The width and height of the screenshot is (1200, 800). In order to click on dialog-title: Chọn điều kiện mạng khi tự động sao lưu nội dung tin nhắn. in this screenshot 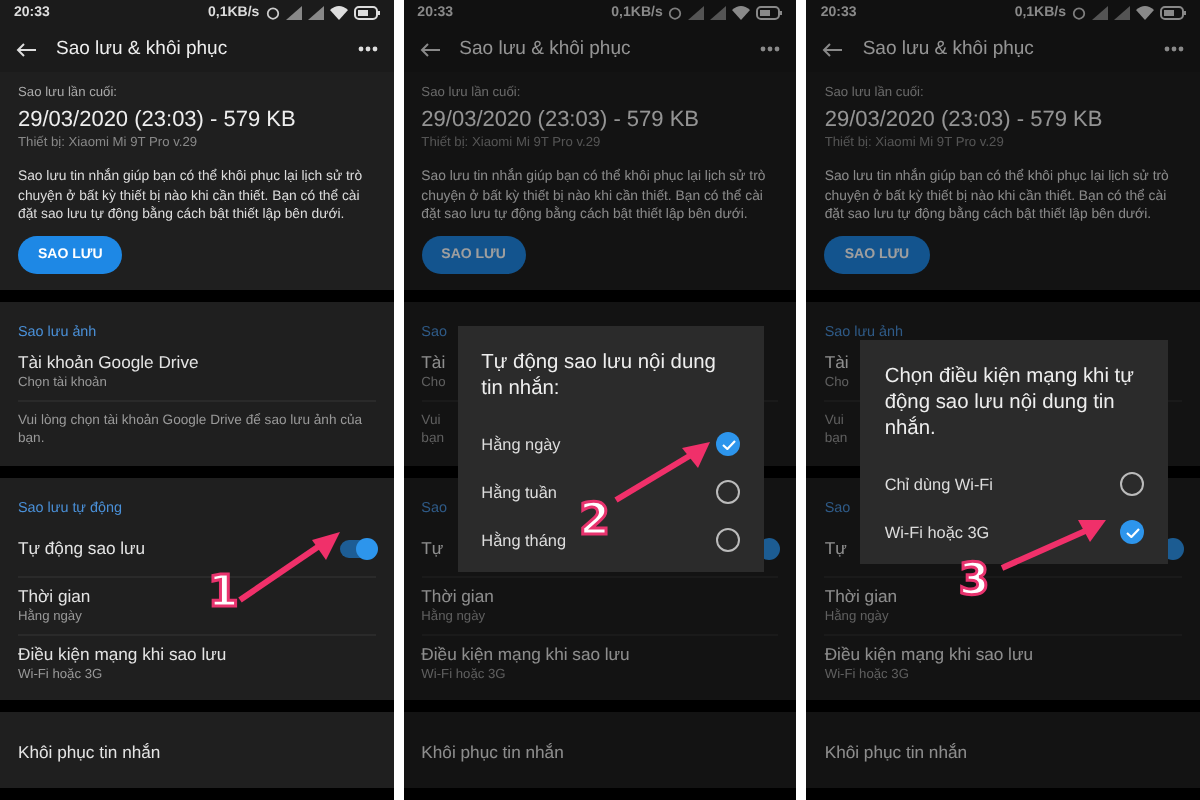, I will do `click(1010, 403)`.